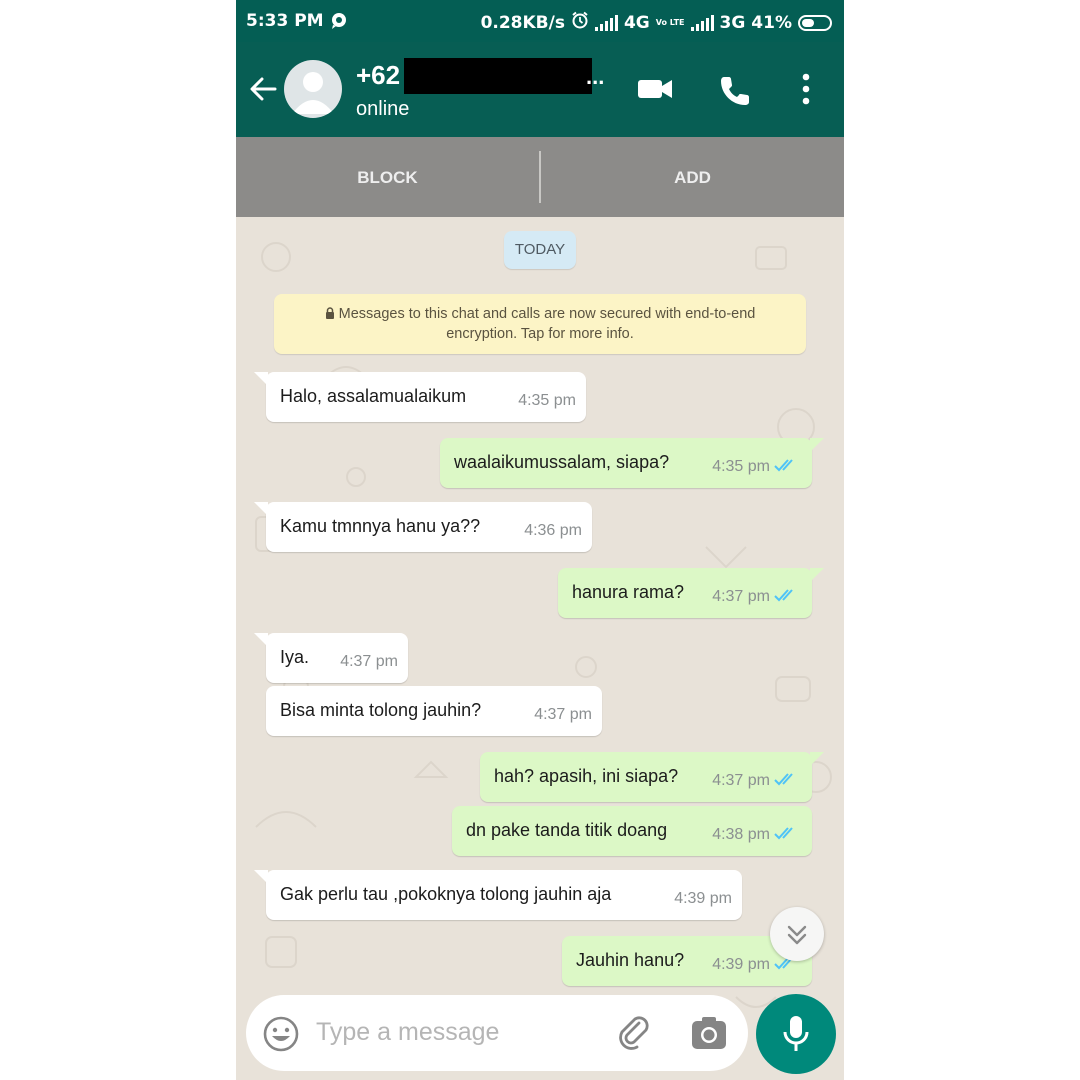  I want to click on message-text: Bisa minta tolong jauhin?, so click(381, 710).